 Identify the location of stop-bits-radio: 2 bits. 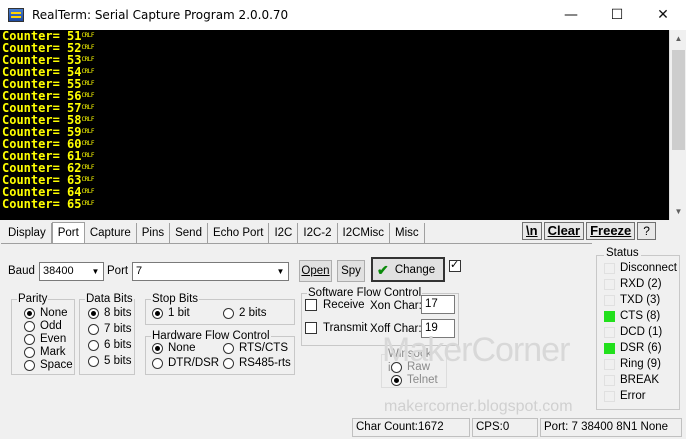
(245, 313).